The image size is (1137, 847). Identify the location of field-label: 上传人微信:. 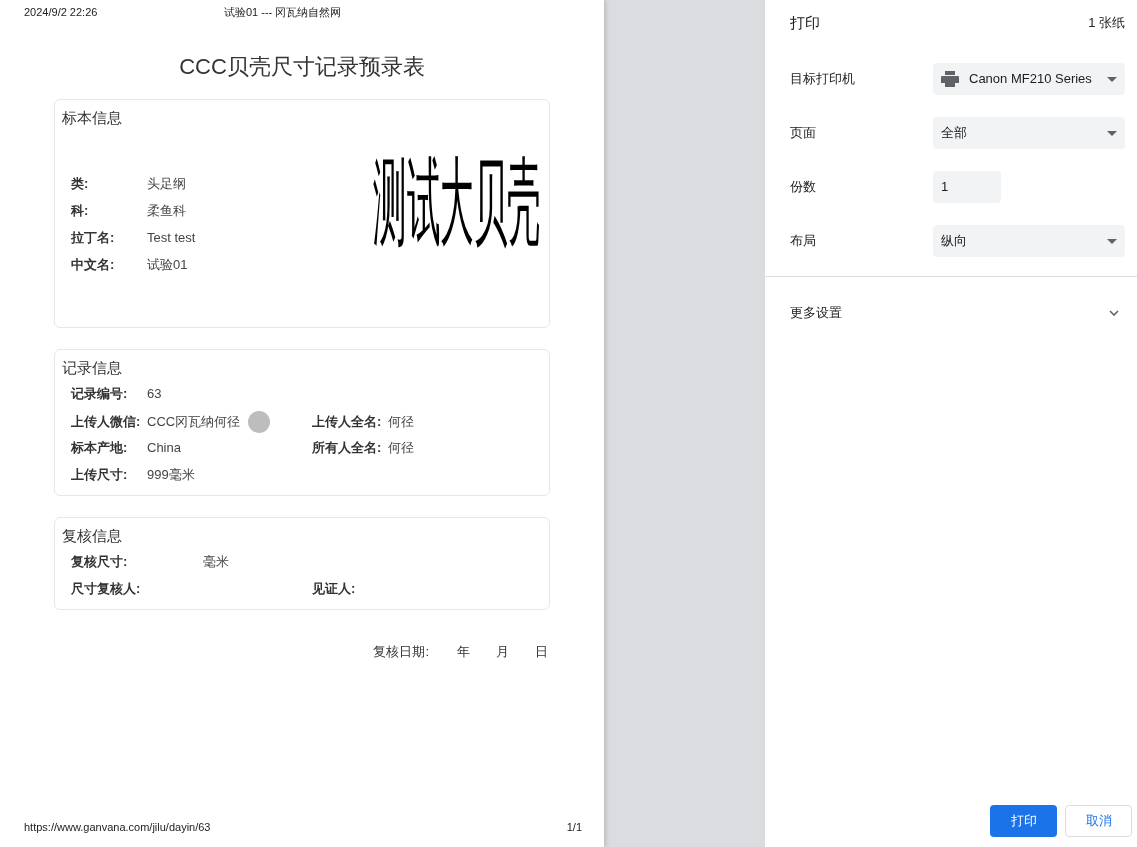
(106, 422).